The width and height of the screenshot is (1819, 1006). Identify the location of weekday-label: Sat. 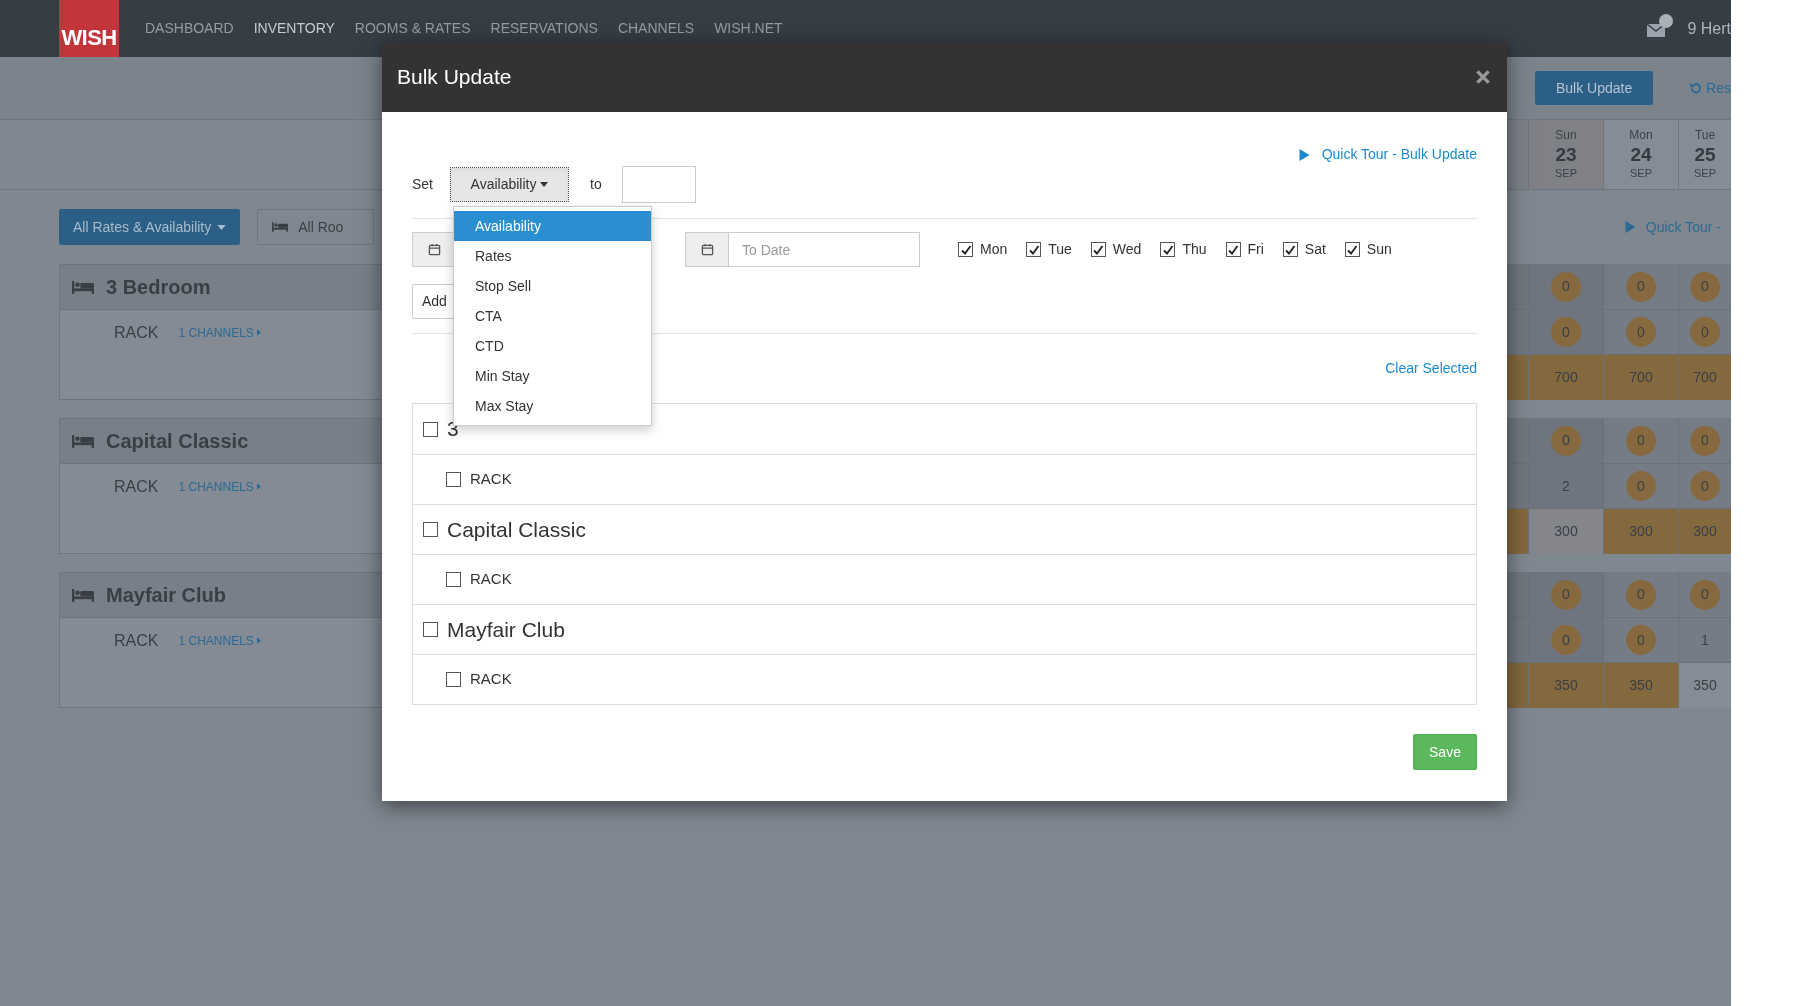
(1315, 249).